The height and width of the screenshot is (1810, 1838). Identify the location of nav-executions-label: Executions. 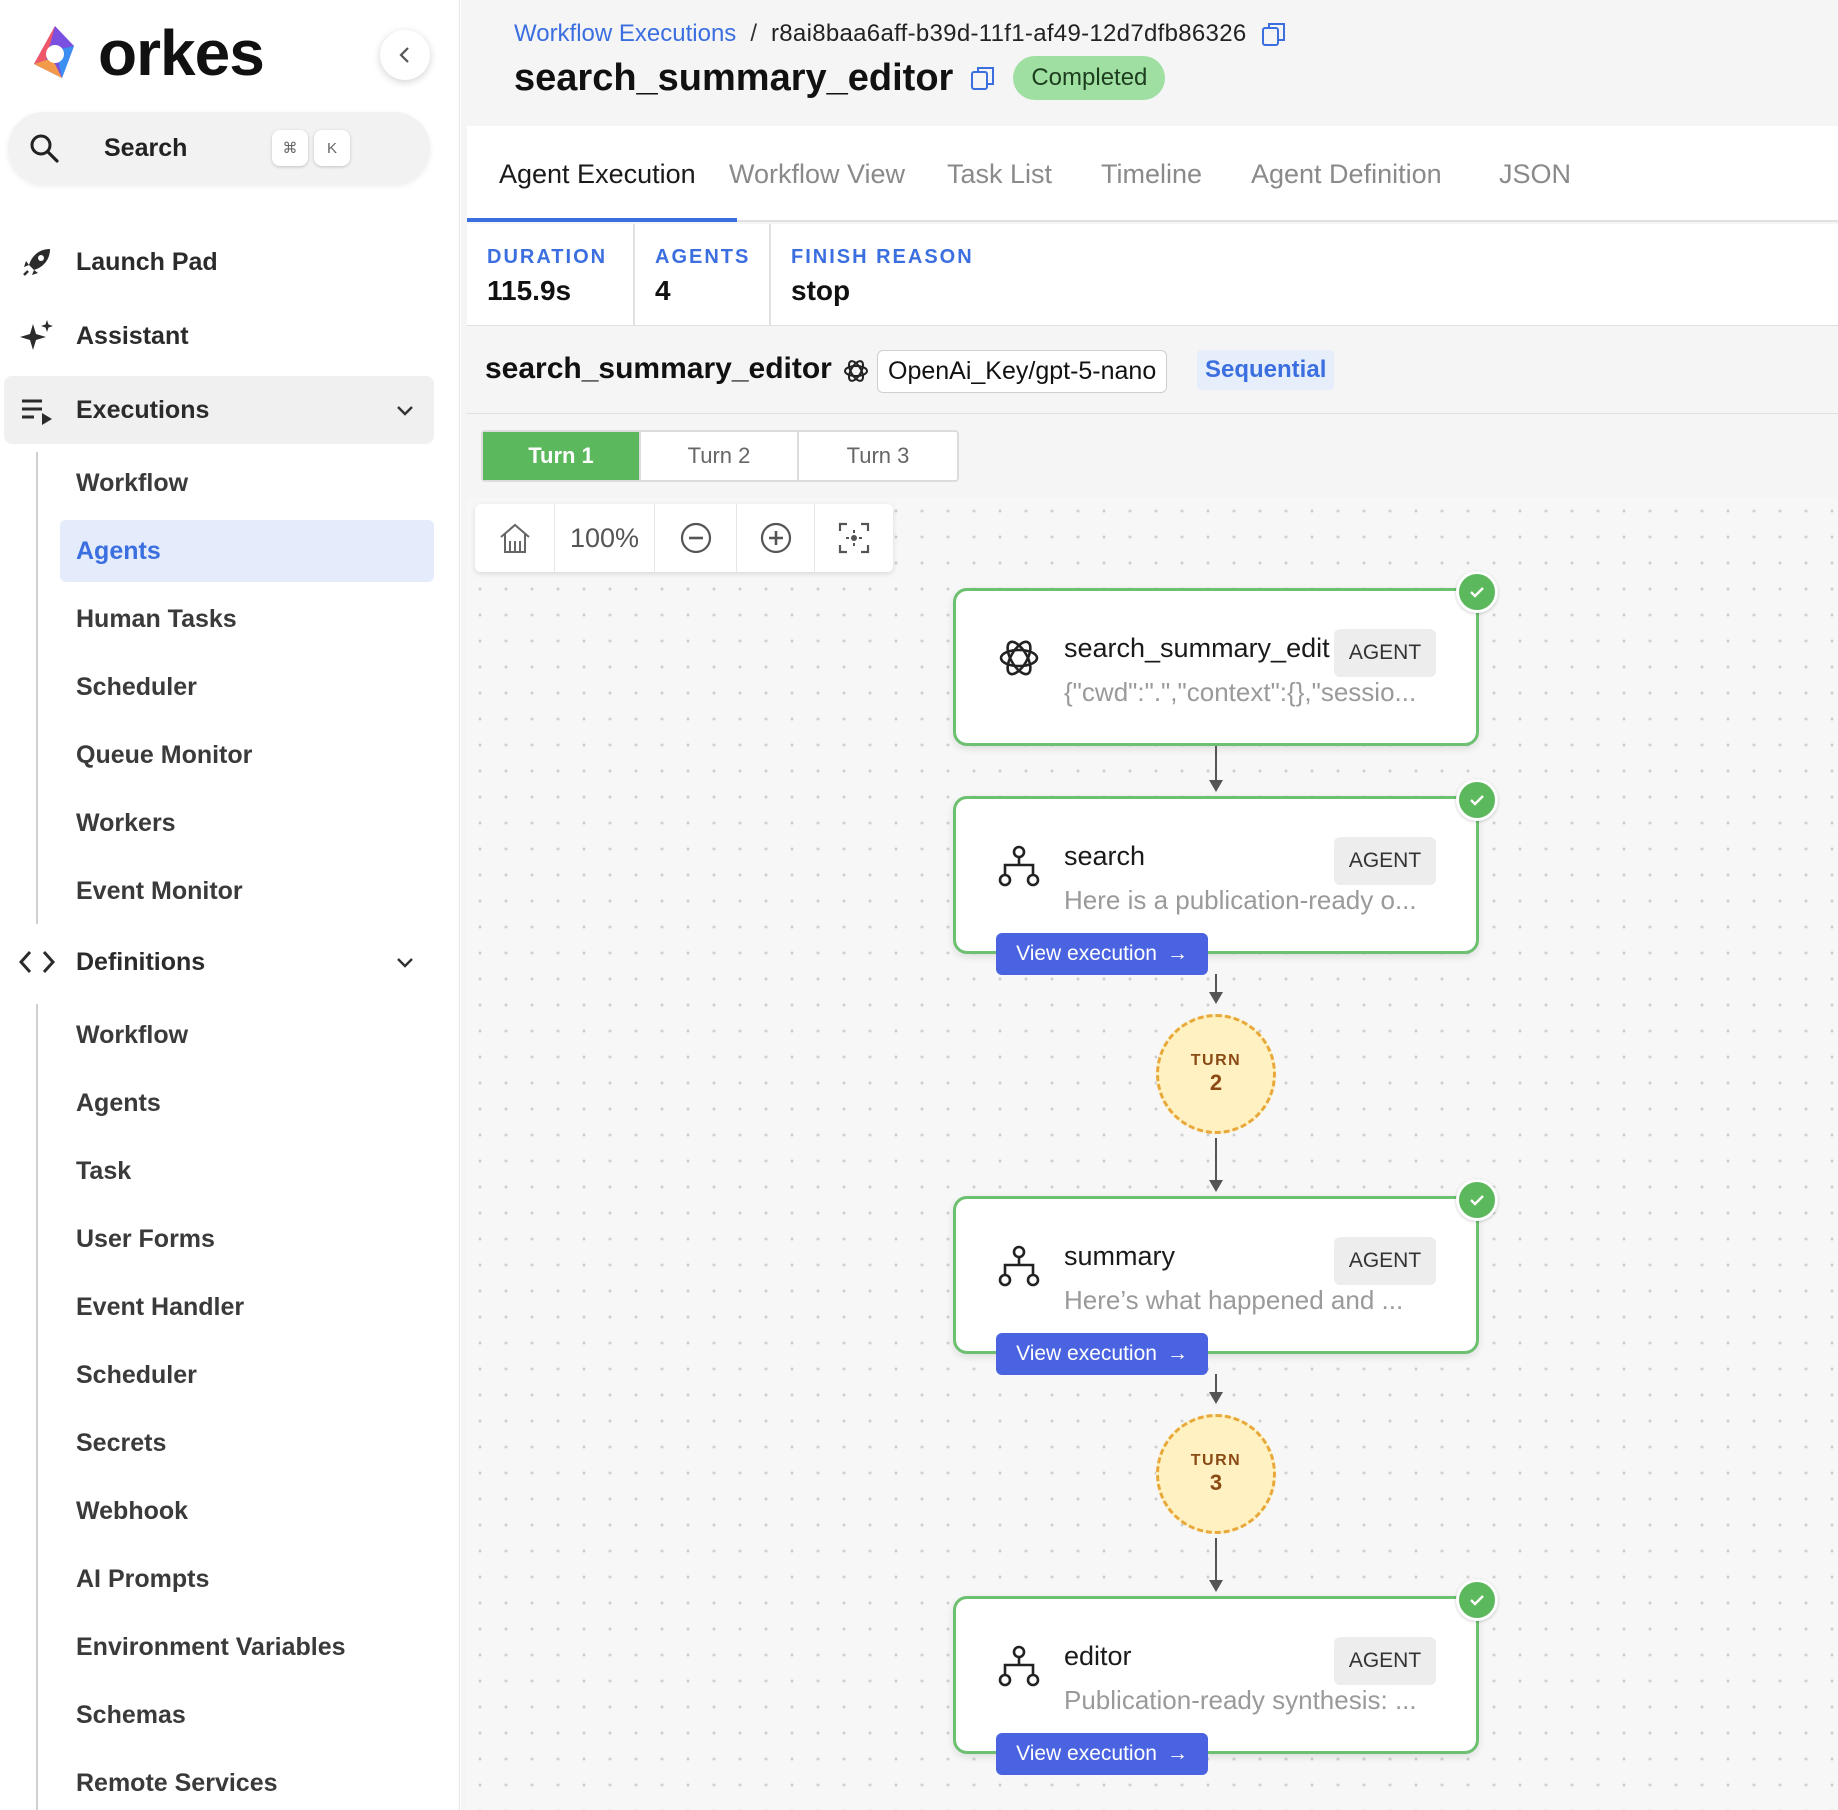
(143, 409).